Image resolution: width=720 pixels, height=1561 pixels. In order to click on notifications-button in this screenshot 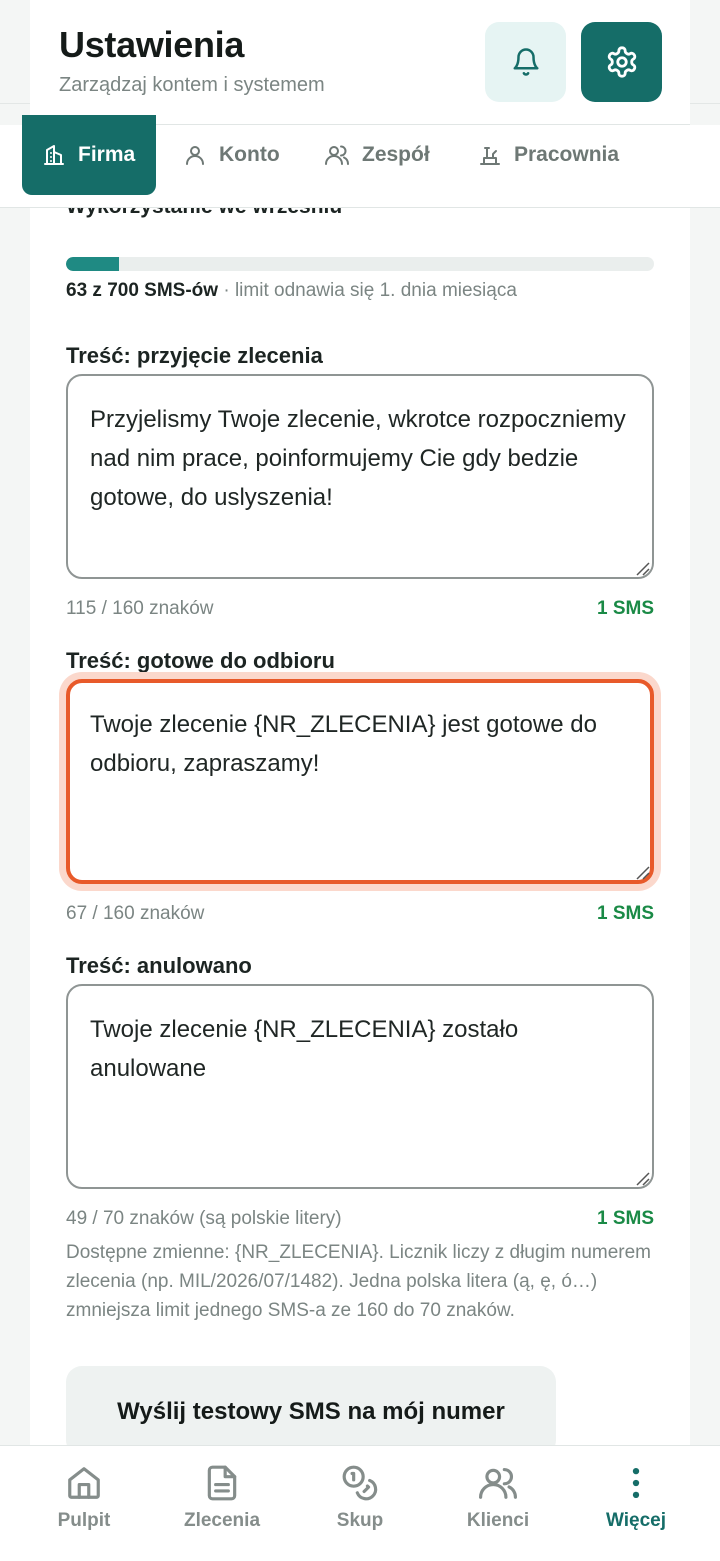, I will do `click(525, 62)`.